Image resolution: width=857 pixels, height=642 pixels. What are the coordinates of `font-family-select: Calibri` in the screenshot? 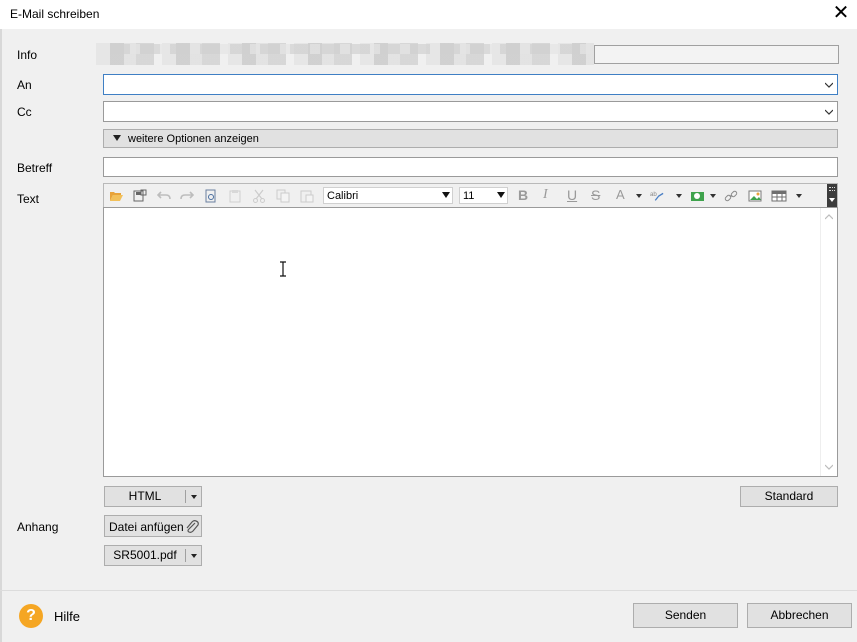 It's located at (388, 195).